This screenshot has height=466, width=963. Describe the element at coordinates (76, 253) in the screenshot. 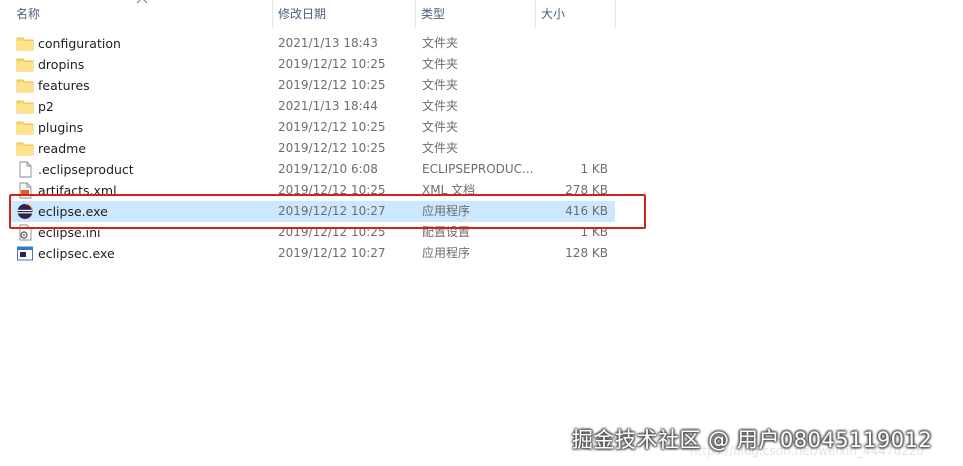

I see `file-name: eclipsec.exe` at that location.